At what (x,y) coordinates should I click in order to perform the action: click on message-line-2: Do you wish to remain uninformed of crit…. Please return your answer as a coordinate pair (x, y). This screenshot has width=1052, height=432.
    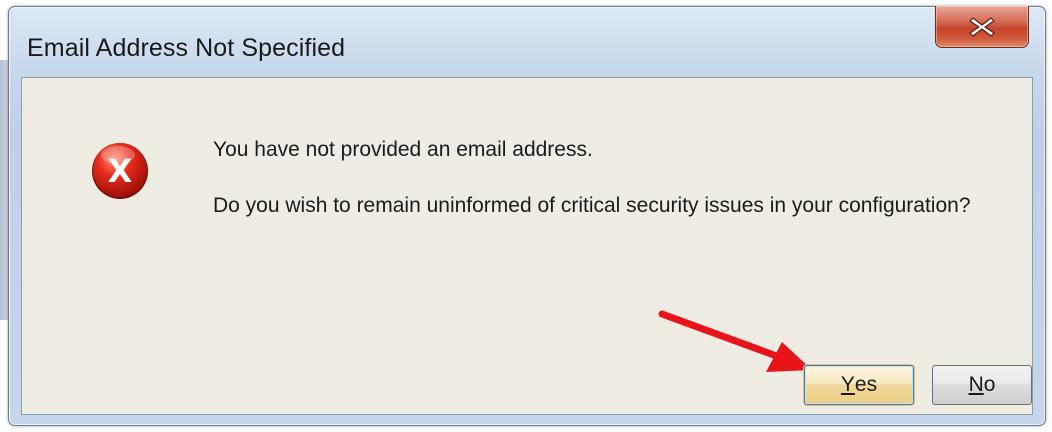
    Looking at the image, I should click on (592, 205).